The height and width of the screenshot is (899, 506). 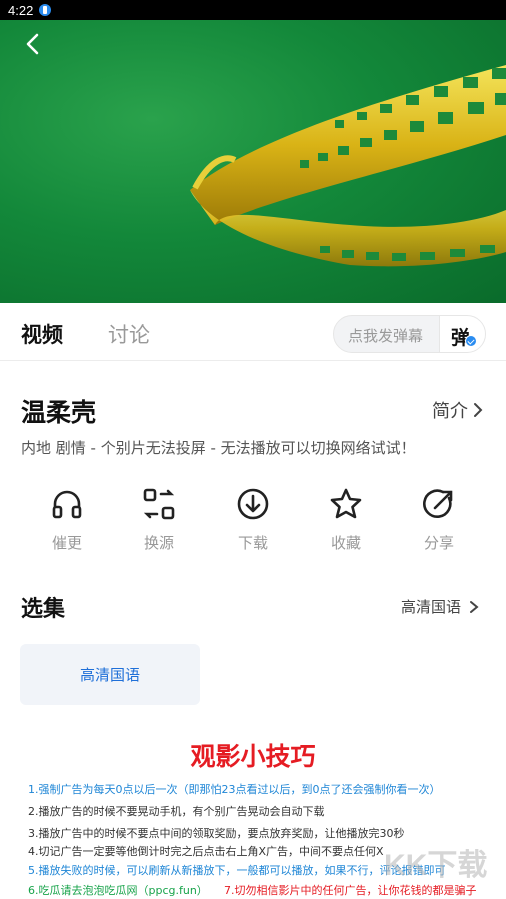 I want to click on tip-line-7: 7.切勿相信影片中的任何广告，让你花钱的都是骗子, so click(x=350, y=890).